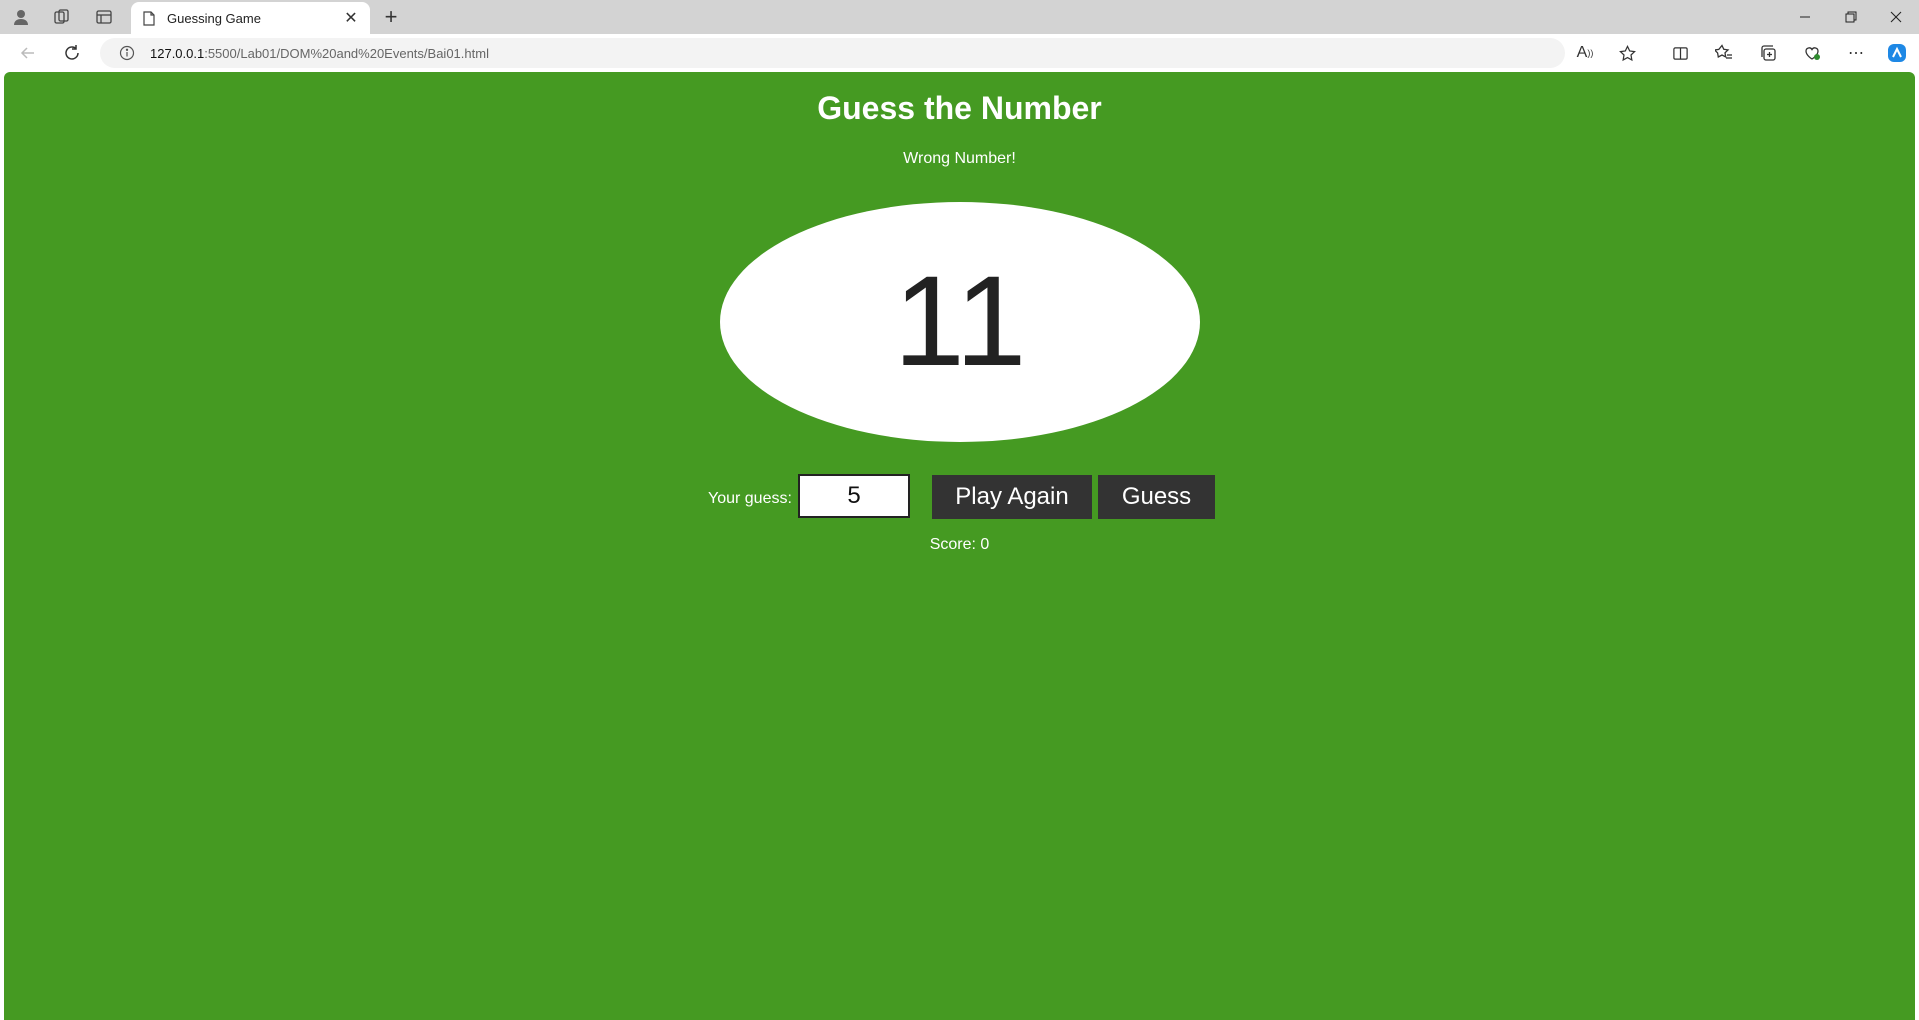 The width and height of the screenshot is (1919, 1020). Describe the element at coordinates (1680, 53) in the screenshot. I see `split-screen-icon` at that location.